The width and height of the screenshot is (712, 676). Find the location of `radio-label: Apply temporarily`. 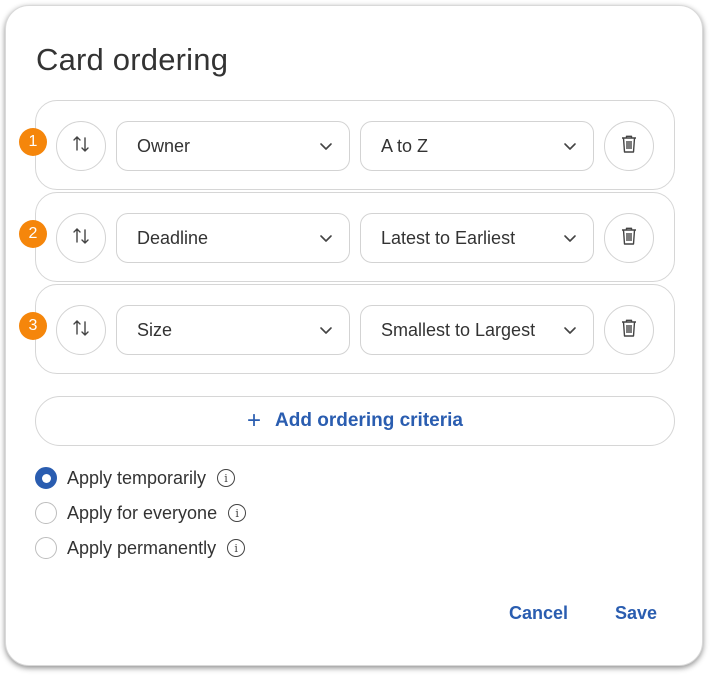

radio-label: Apply temporarily is located at coordinates (137, 477).